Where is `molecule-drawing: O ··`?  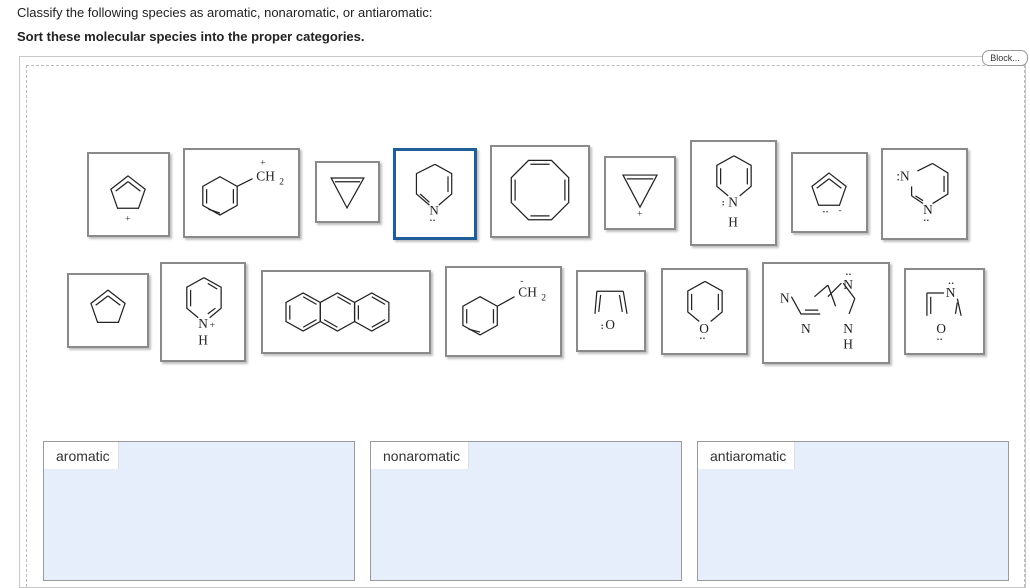
molecule-drawing: O ·· is located at coordinates (705, 312).